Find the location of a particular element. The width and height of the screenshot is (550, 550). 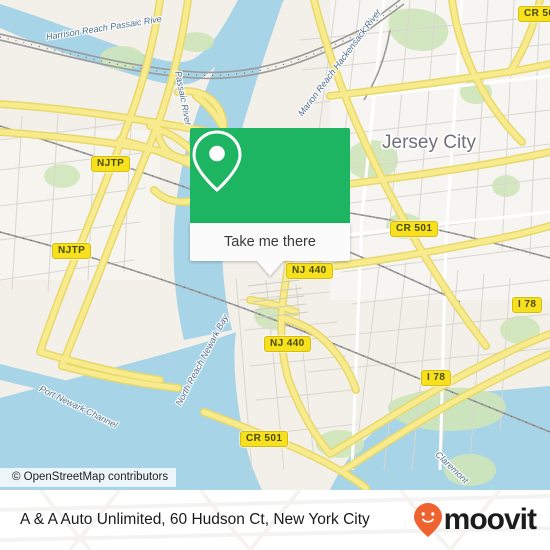

location-popup-card: Take me there is located at coordinates (270, 202).